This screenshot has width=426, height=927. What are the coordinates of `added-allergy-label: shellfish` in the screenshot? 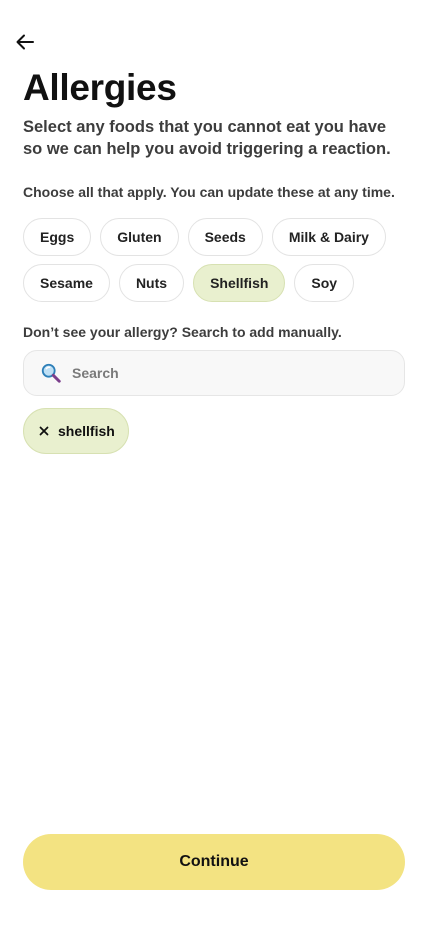 It's located at (86, 431).